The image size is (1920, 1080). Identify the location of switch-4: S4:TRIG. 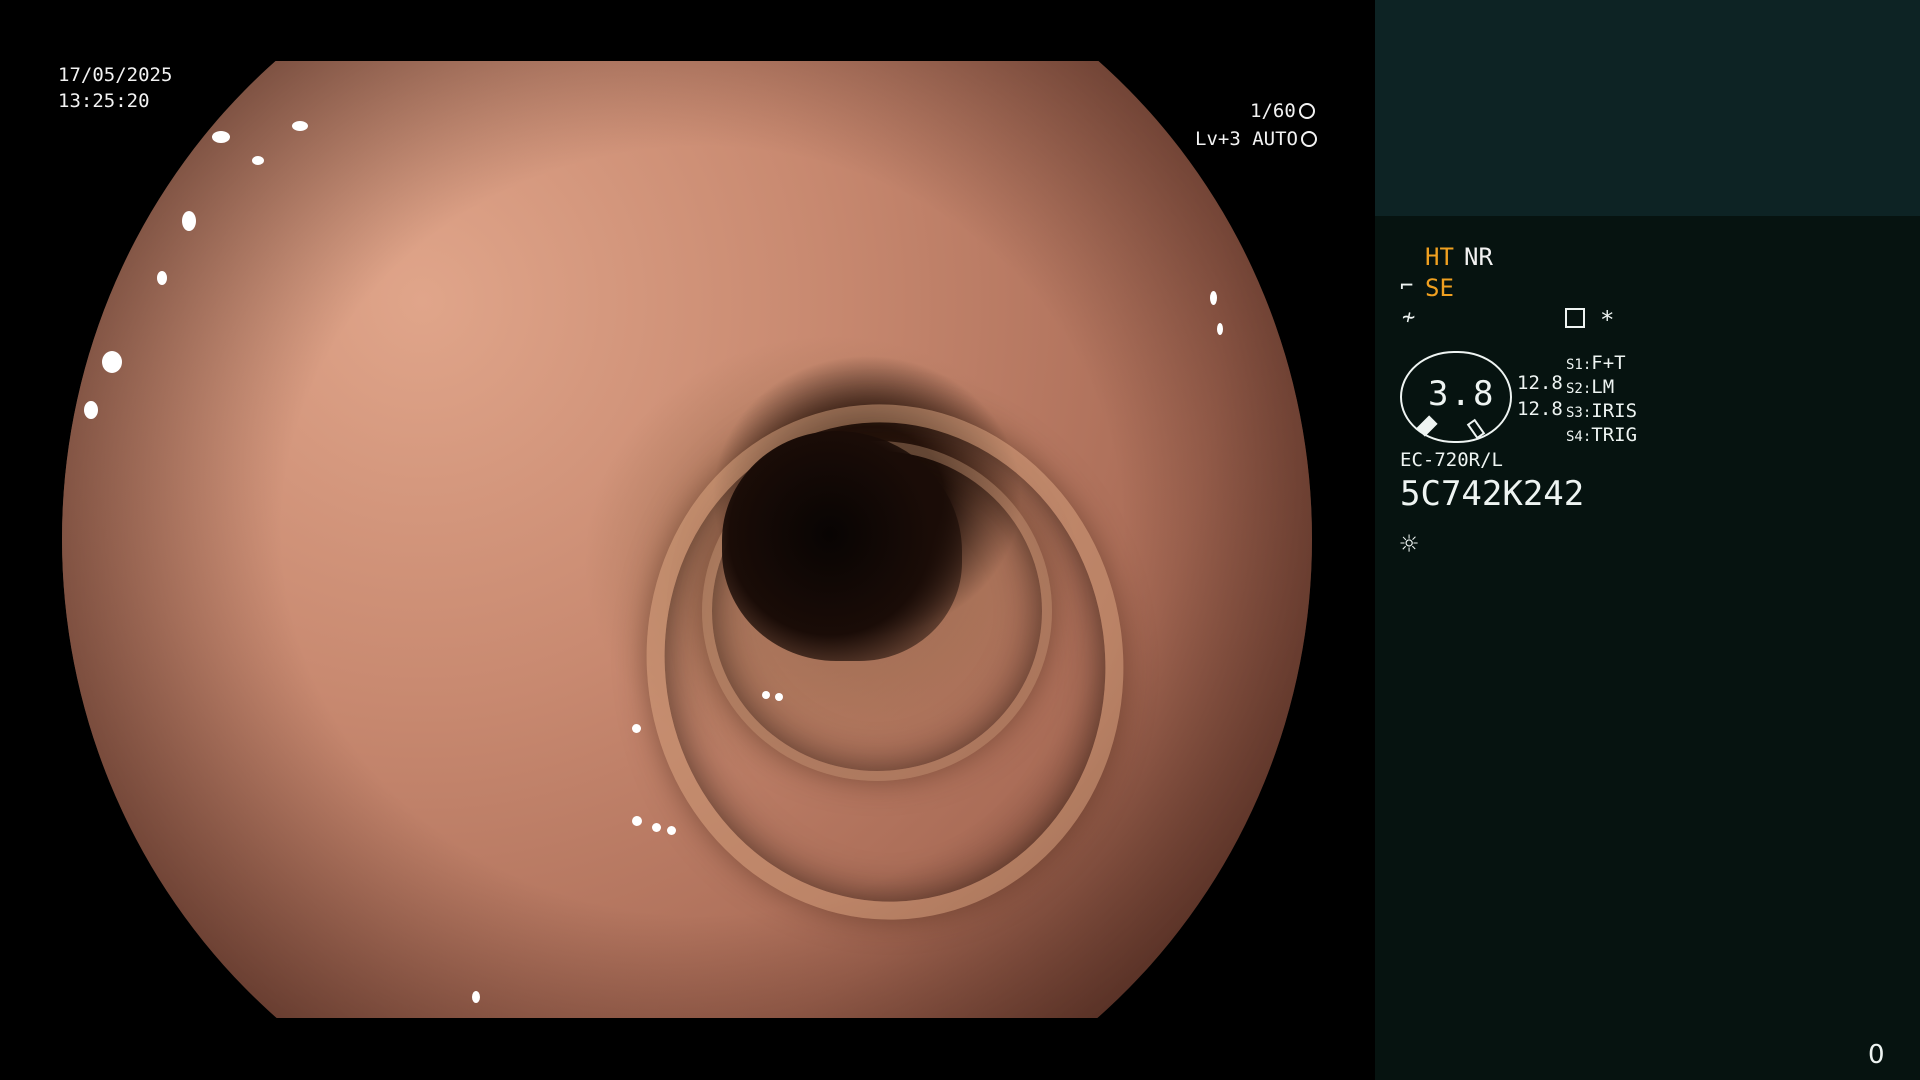
(1601, 435).